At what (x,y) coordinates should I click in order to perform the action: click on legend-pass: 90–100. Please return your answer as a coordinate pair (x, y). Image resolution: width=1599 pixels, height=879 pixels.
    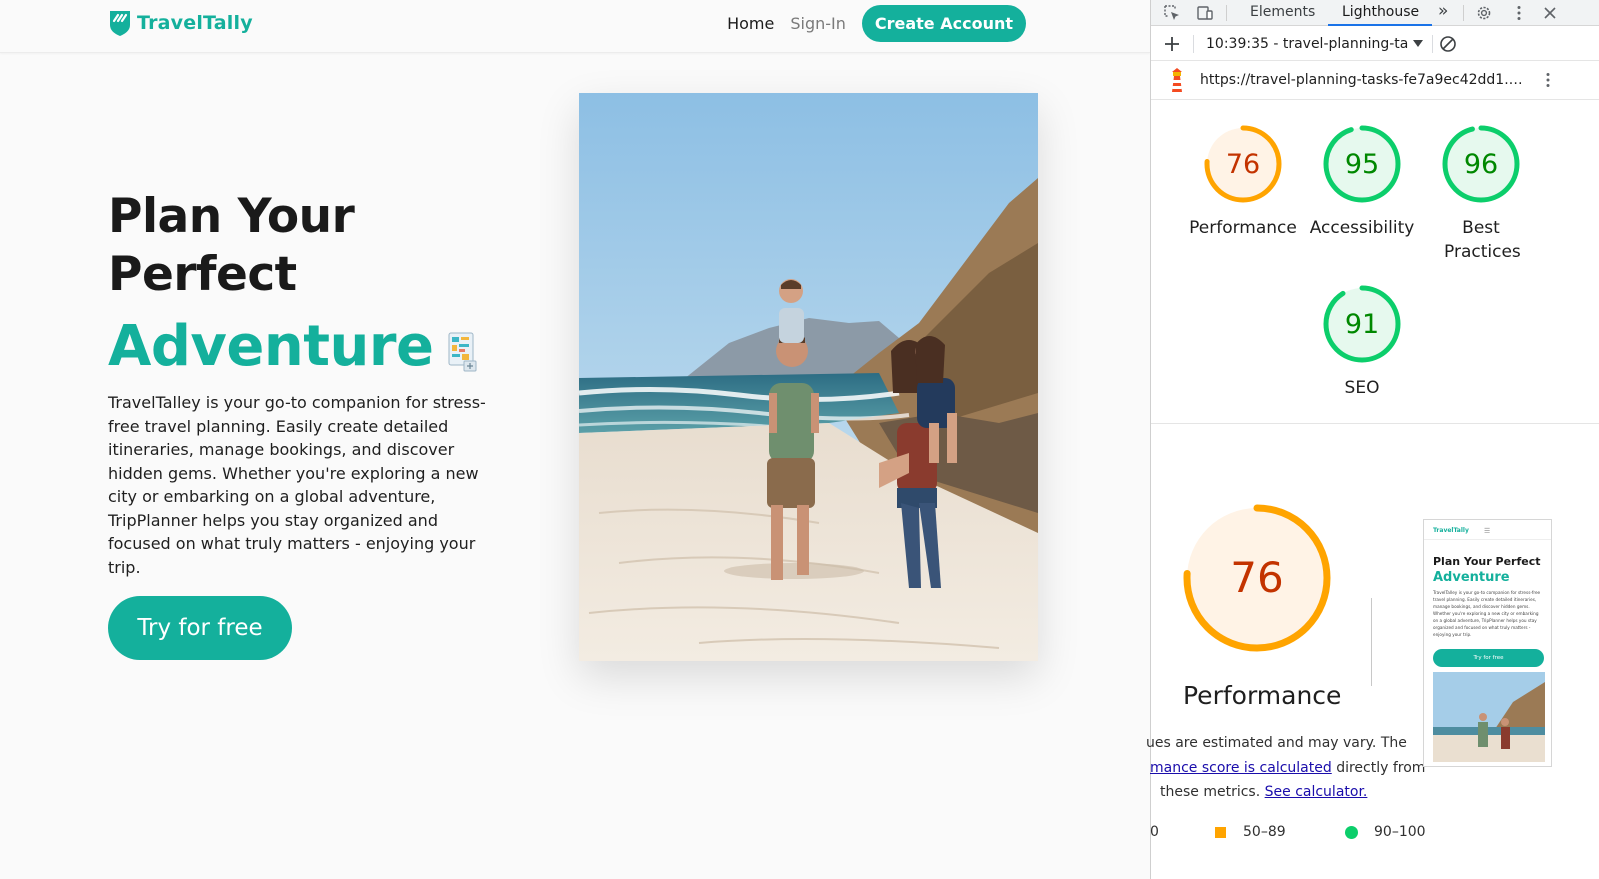
    Looking at the image, I should click on (1385, 832).